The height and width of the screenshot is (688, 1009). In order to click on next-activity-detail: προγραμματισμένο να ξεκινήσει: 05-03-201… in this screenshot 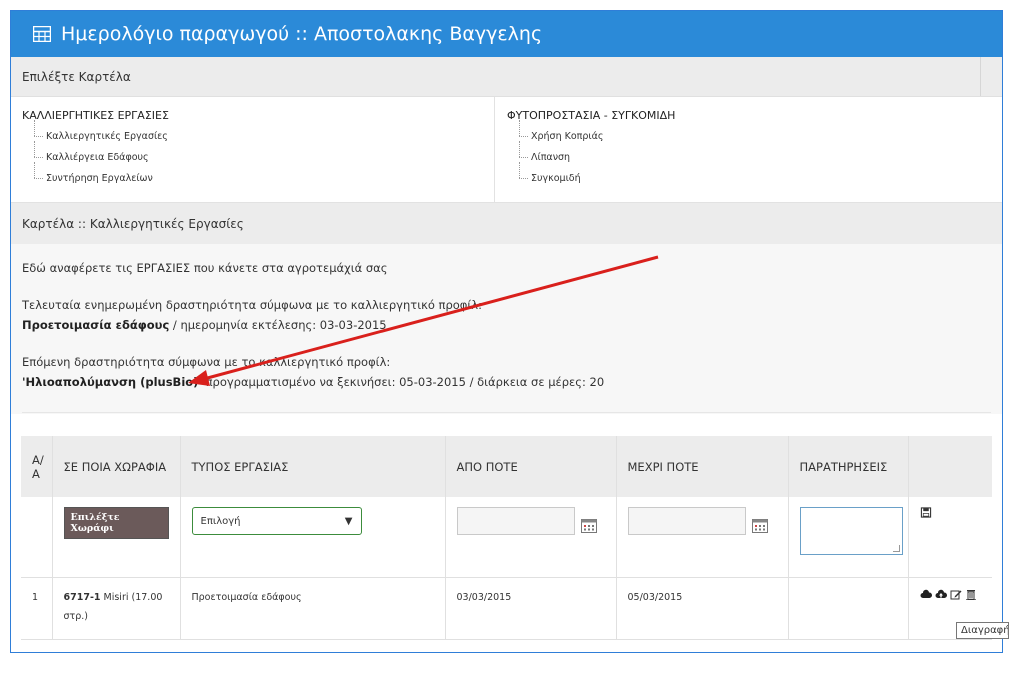, I will do `click(403, 382)`.